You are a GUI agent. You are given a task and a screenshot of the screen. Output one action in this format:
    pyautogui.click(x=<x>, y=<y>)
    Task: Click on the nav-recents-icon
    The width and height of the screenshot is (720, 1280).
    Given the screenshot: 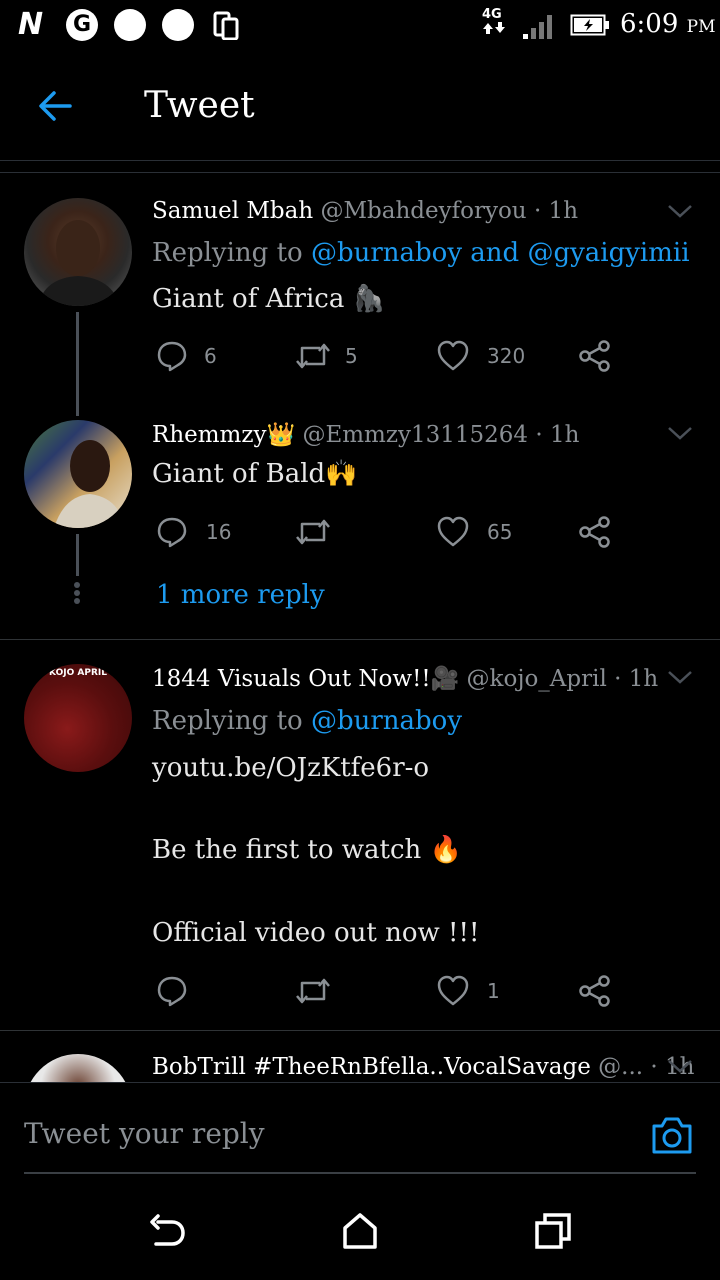 What is the action you would take?
    pyautogui.click(x=553, y=1231)
    